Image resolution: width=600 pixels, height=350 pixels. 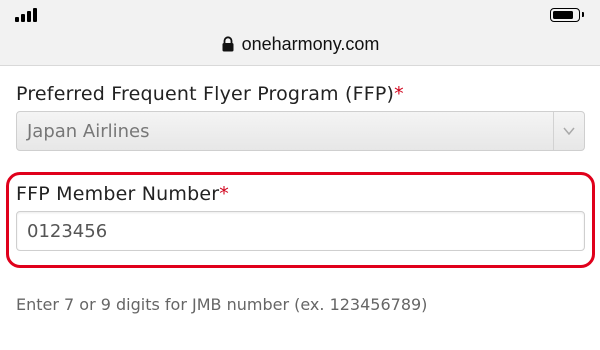 I want to click on member-number-input, so click(x=300, y=231).